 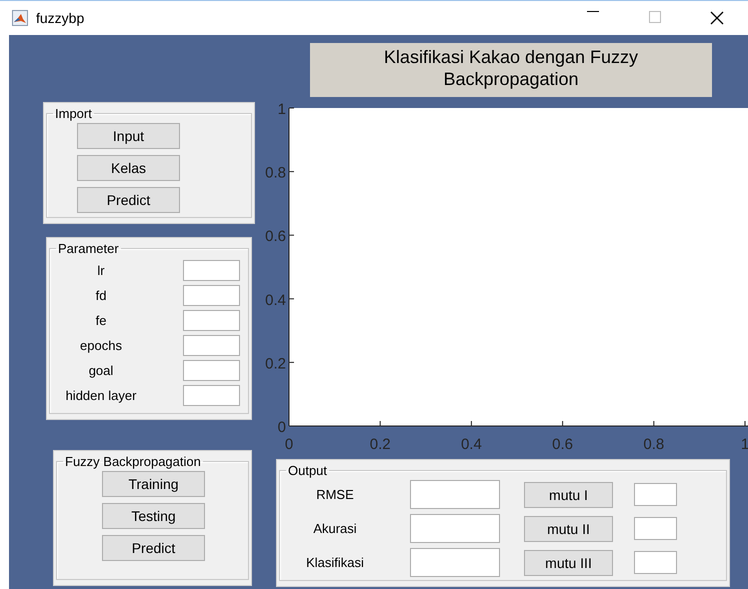 I want to click on field-label: epochs, so click(x=101, y=345).